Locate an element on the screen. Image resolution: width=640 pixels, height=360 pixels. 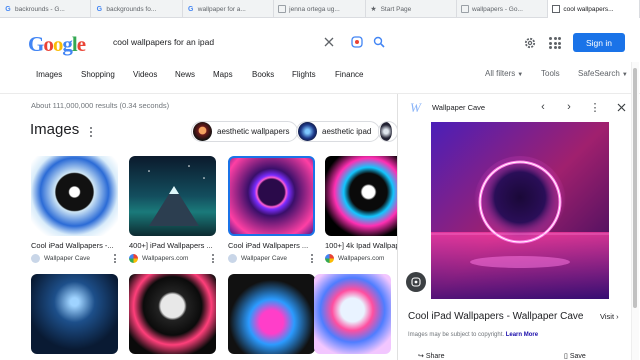
tools-button: Tools is located at coordinates (550, 73).